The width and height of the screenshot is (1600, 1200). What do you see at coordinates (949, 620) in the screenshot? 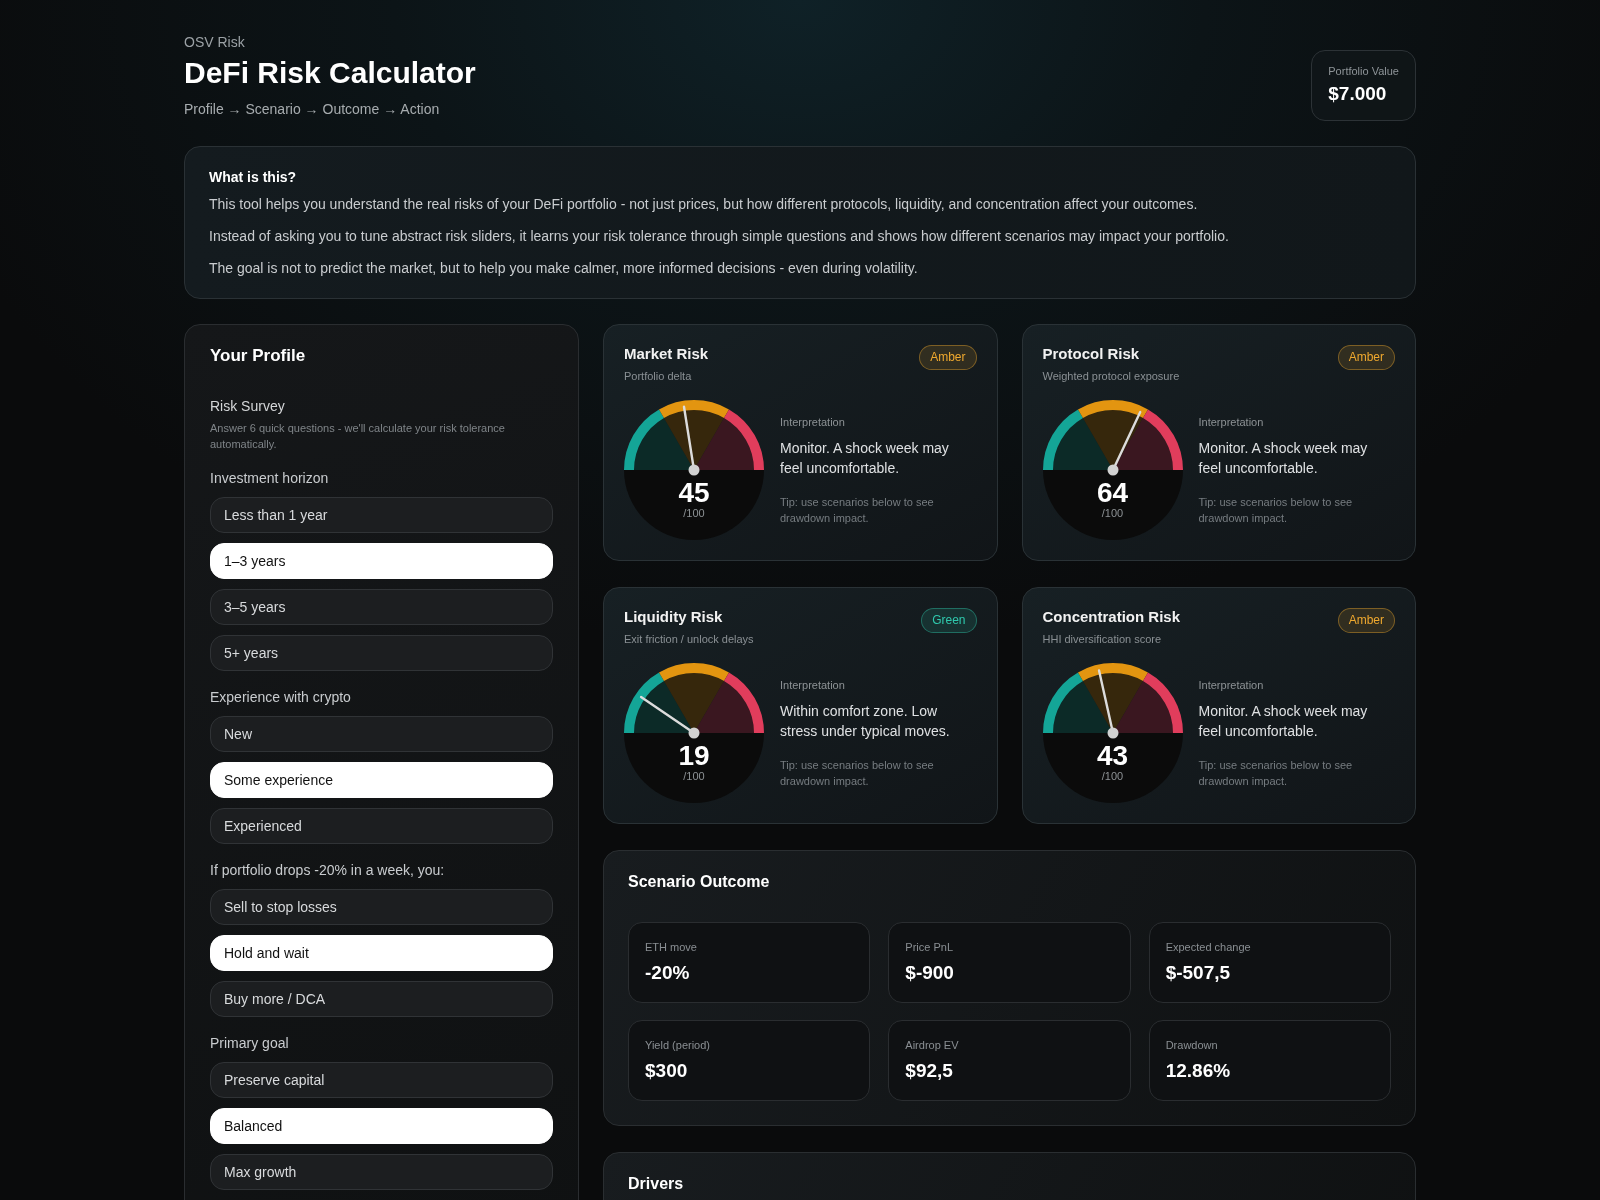
I see `status-badge: Green` at bounding box center [949, 620].